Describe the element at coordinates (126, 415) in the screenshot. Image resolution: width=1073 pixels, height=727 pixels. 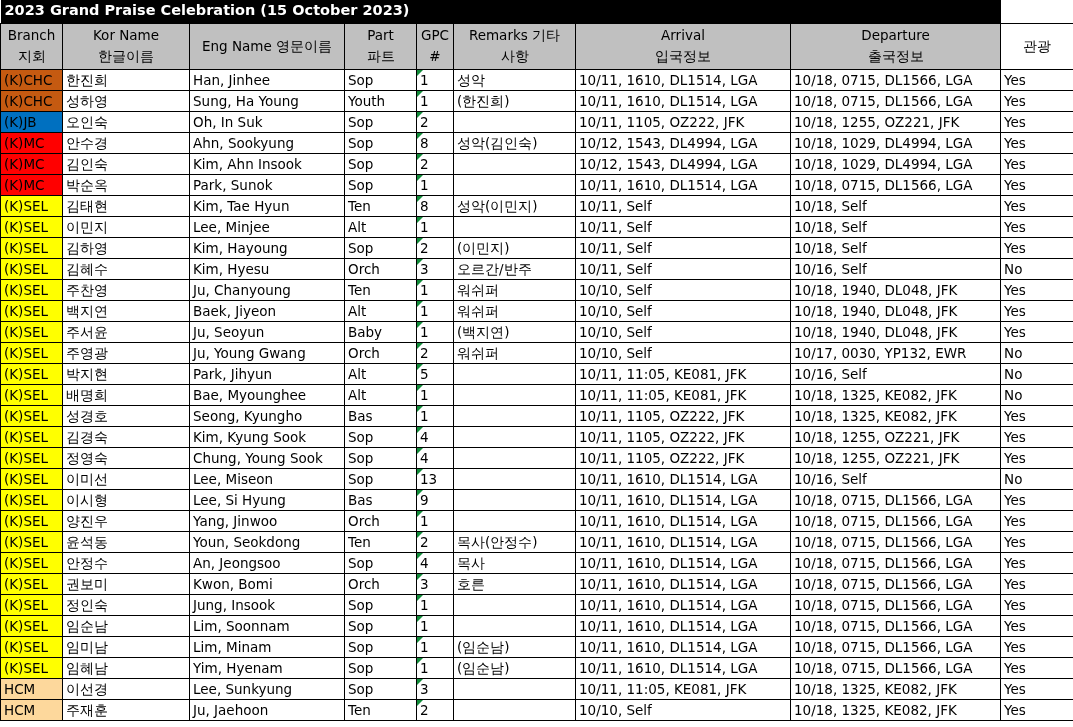
I see `table-cell: 성경호` at that location.